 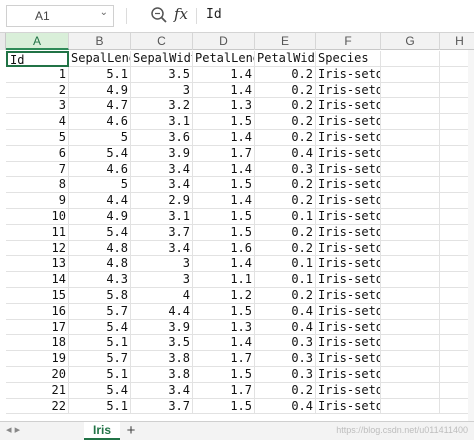 What do you see at coordinates (162, 138) in the screenshot?
I see `value-cell: 3.6` at bounding box center [162, 138].